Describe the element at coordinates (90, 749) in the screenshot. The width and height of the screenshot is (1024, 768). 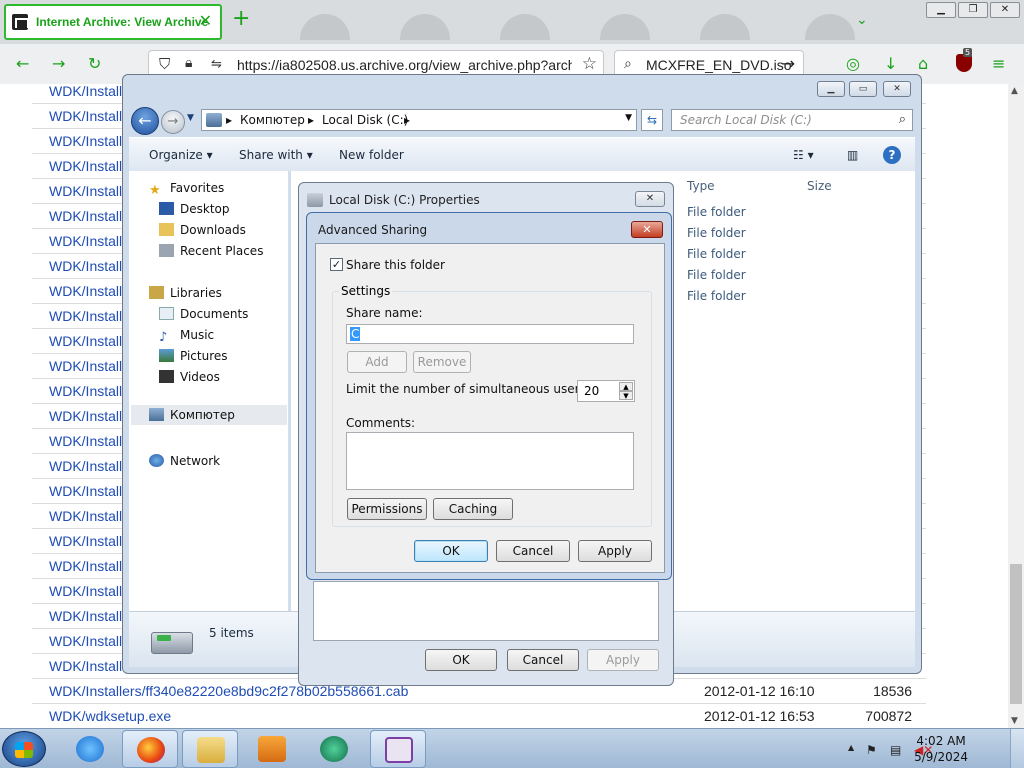
I see `taskbar-ie` at that location.